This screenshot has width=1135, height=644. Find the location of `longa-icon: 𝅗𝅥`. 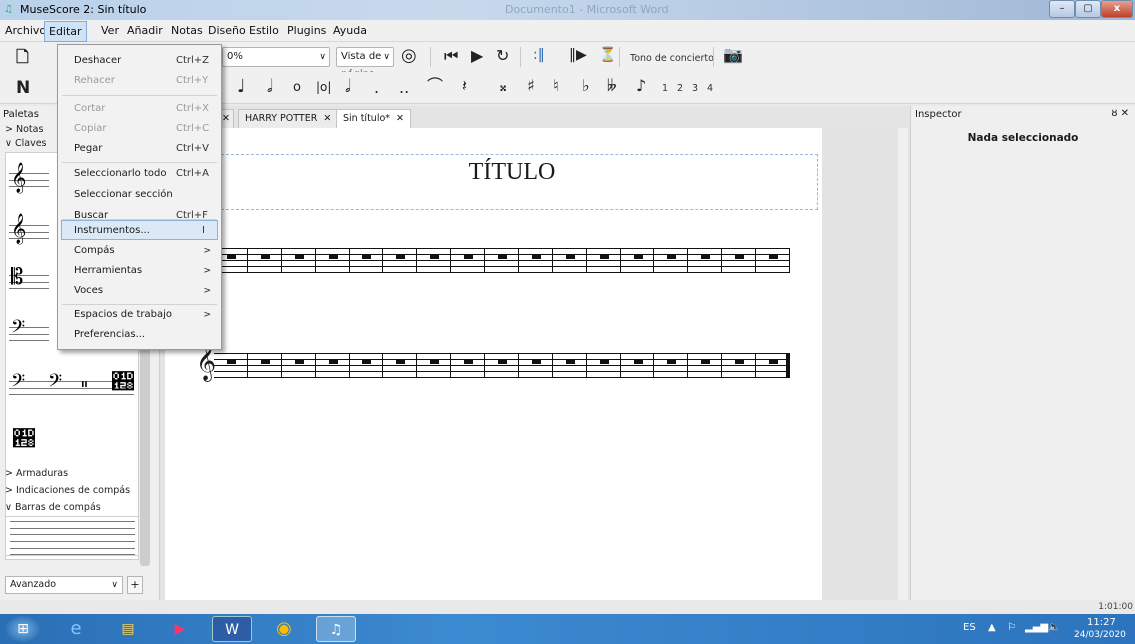

longa-icon: 𝅗𝅥 is located at coordinates (348, 87).